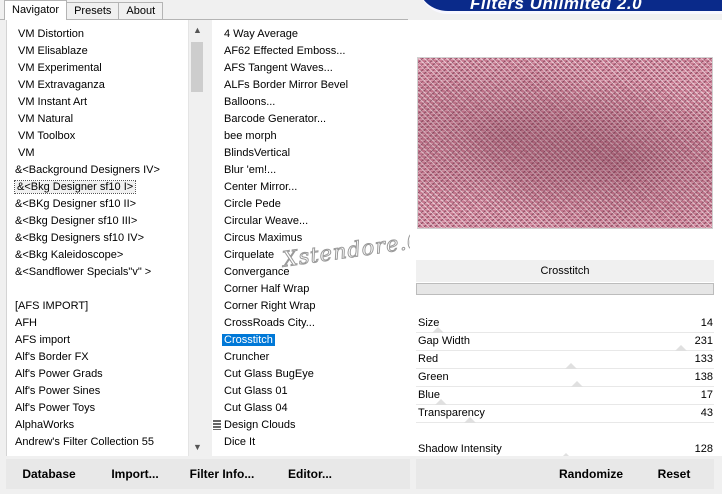 The image size is (722, 494). What do you see at coordinates (706, 323) in the screenshot?
I see `param-value: 14` at bounding box center [706, 323].